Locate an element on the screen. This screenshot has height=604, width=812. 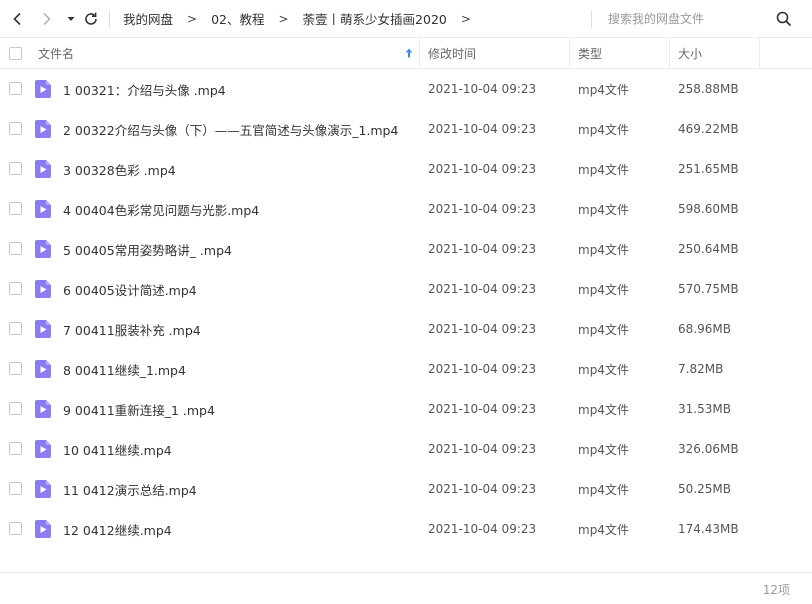
chevron-right-icon is located at coordinates (47, 19).